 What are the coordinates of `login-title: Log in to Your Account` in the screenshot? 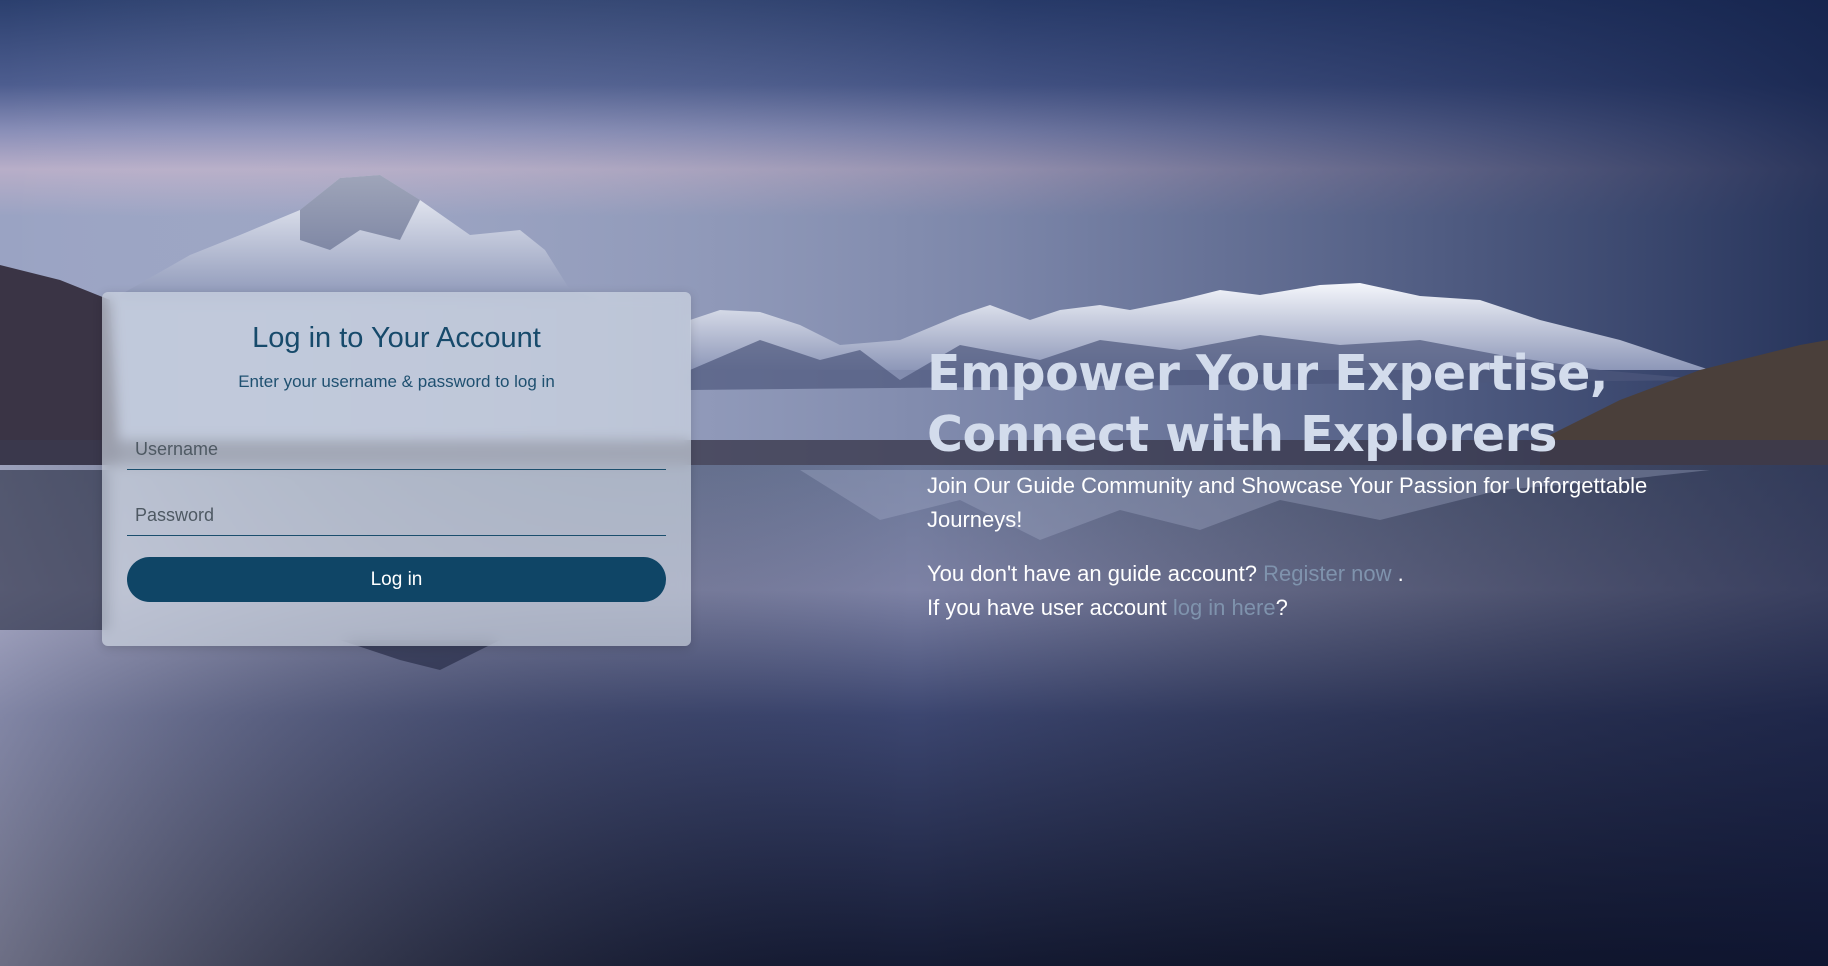 It's located at (396, 338).